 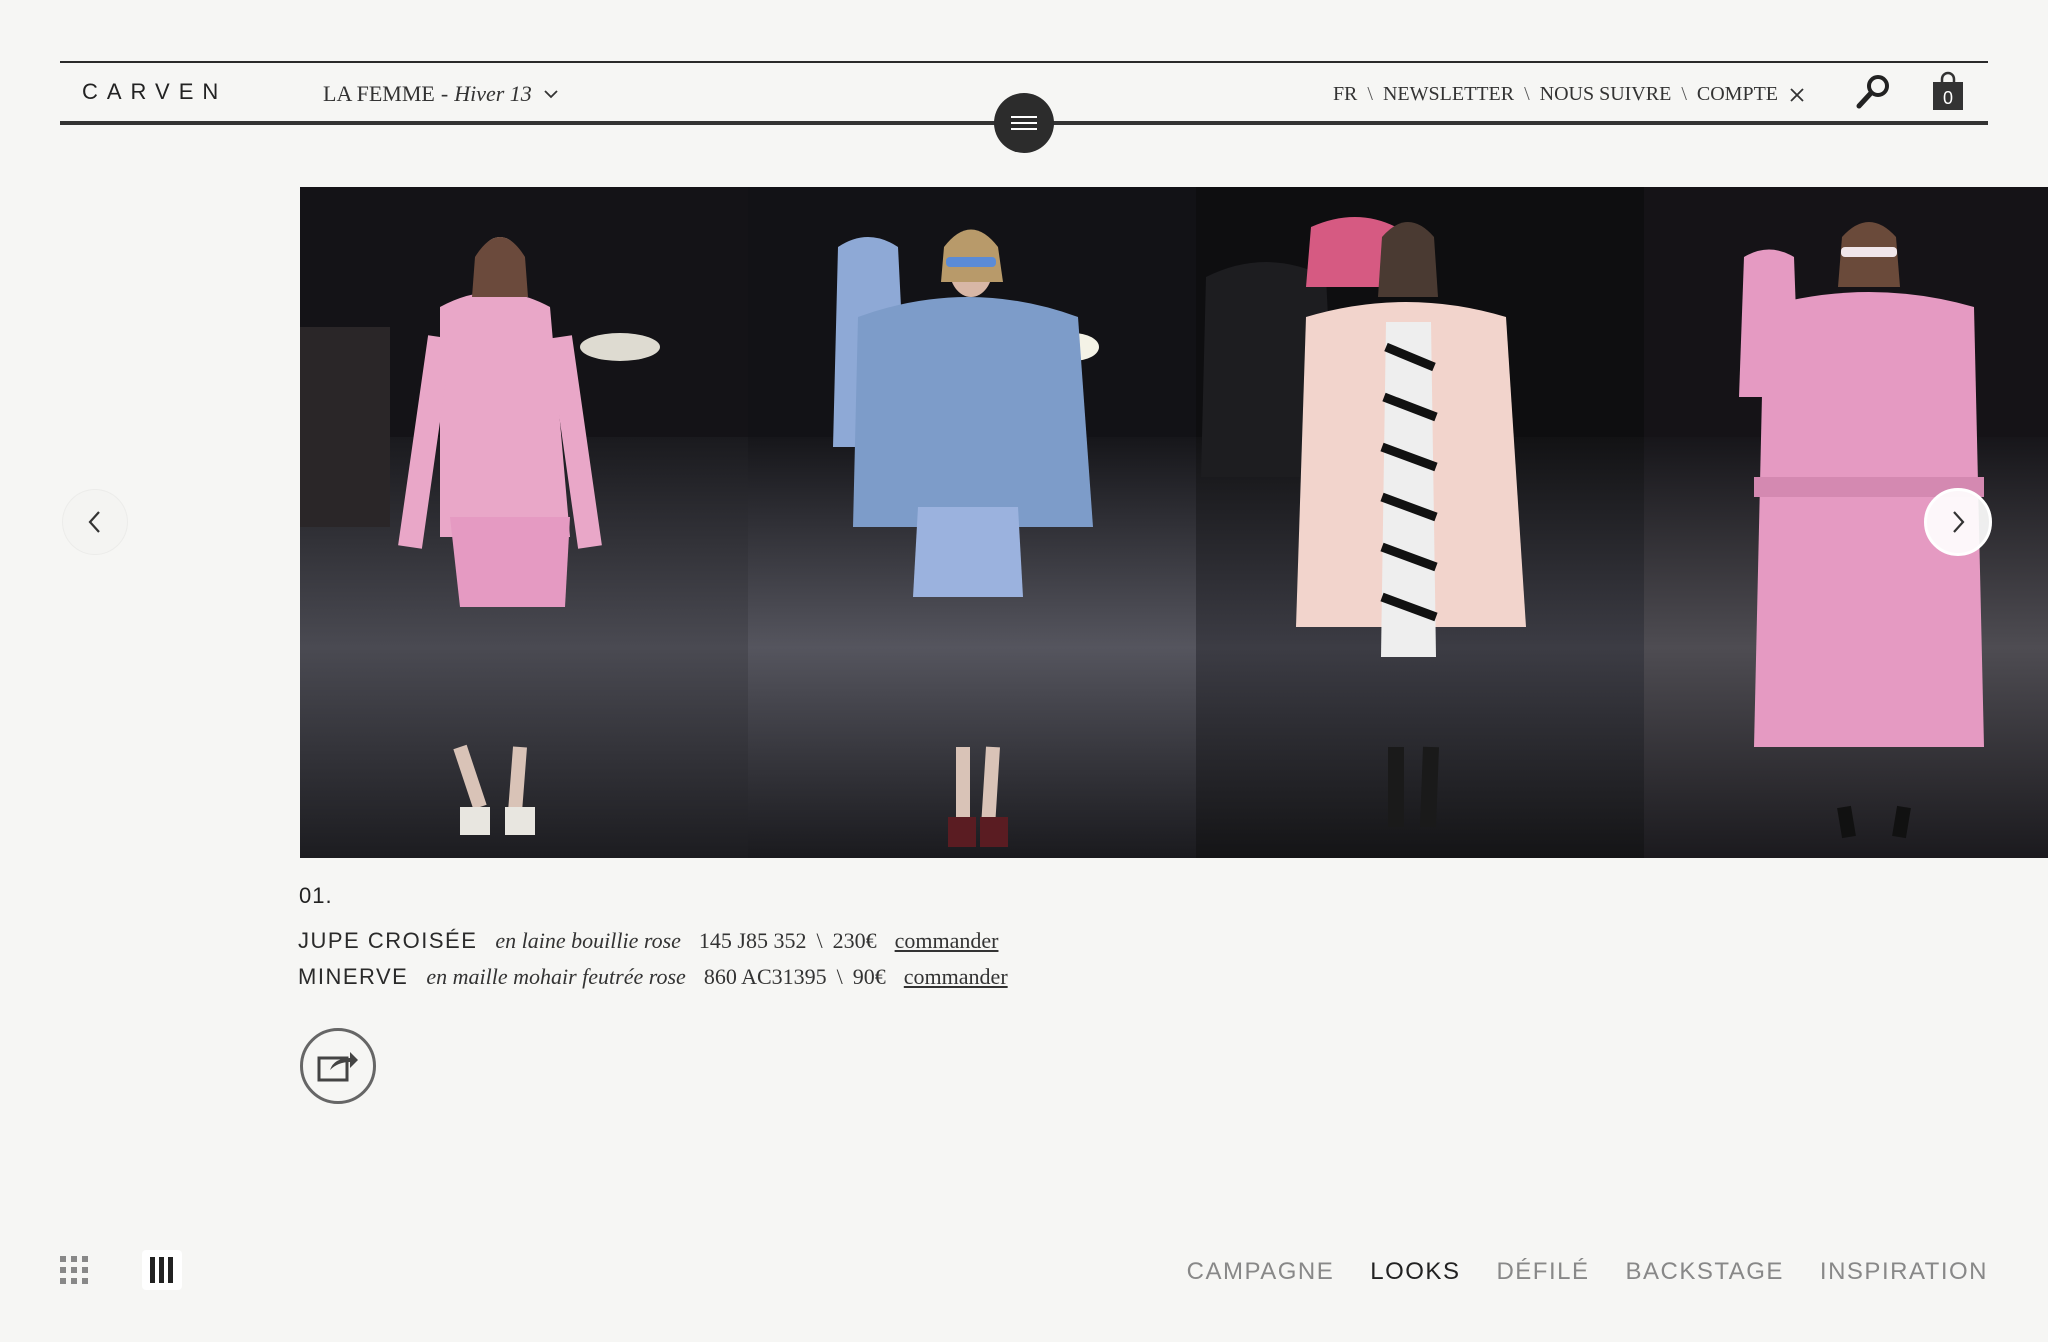 What do you see at coordinates (1797, 94) in the screenshot?
I see `close-icon` at bounding box center [1797, 94].